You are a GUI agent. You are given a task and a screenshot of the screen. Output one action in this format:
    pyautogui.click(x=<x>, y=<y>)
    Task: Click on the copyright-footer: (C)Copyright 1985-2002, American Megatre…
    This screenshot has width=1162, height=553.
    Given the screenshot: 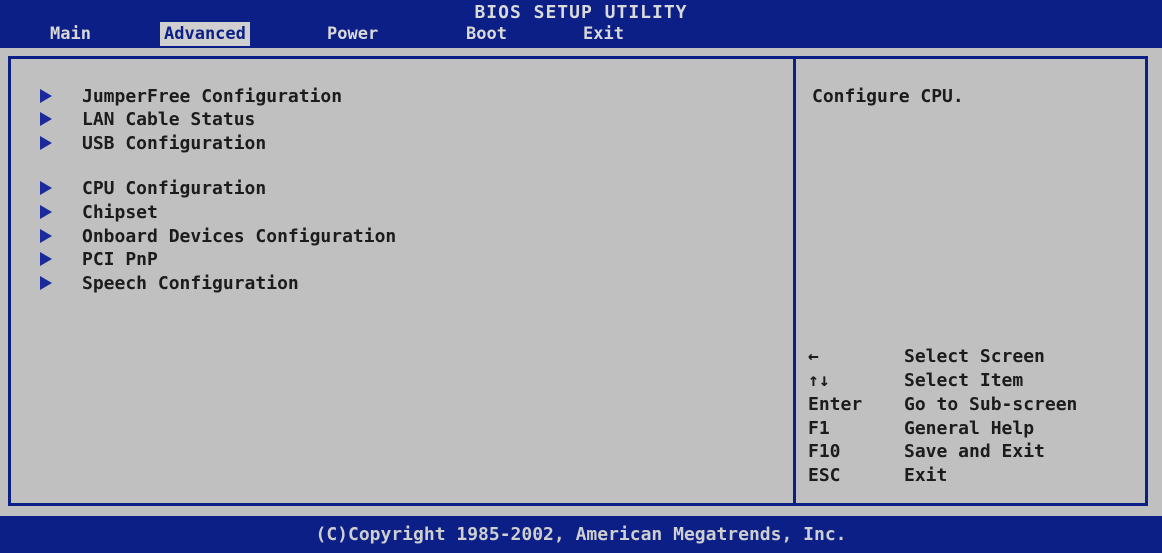 What is the action you would take?
    pyautogui.click(x=581, y=534)
    